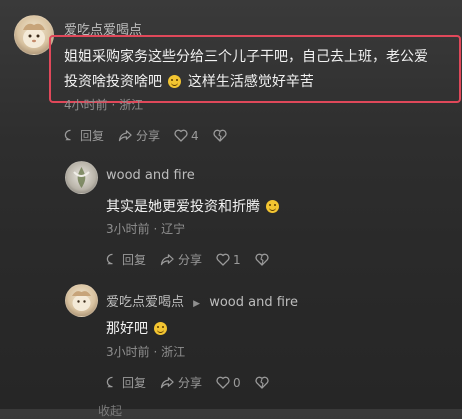 The image size is (462, 419). I want to click on comment-text-line1: 姐姐采购家务这些分给三个儿子干吧，自己去上班，老公爱, so click(246, 57).